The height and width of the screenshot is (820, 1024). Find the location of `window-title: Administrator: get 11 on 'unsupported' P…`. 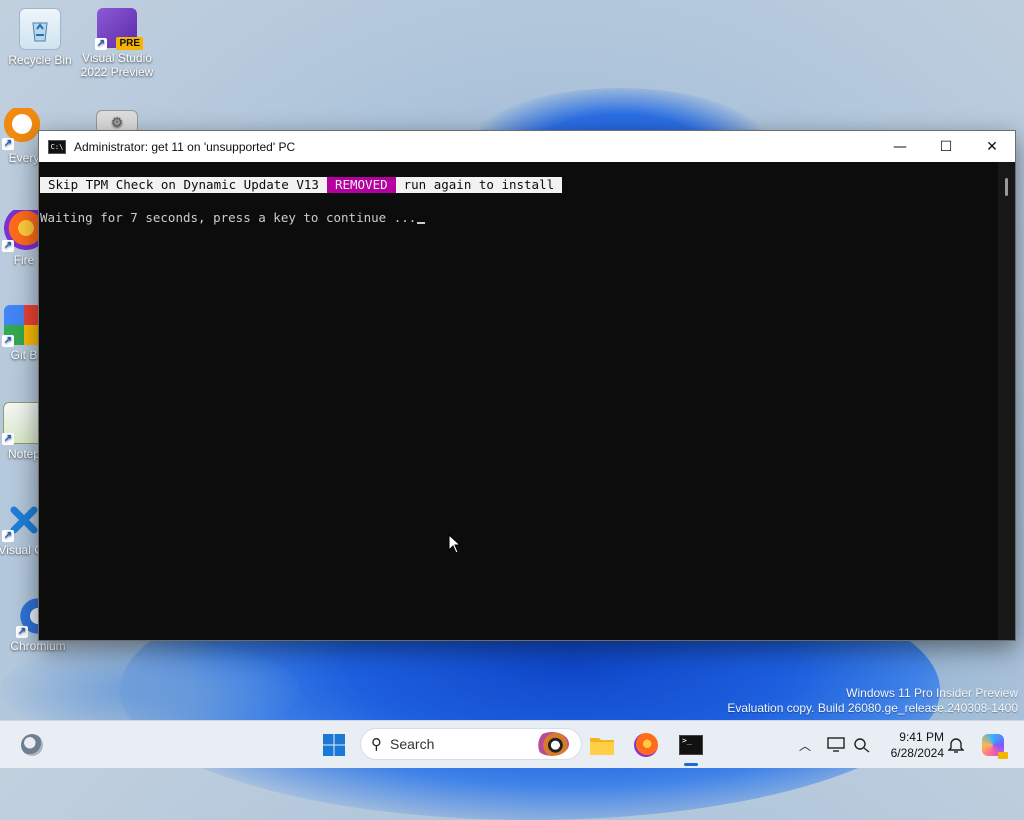

window-title: Administrator: get 11 on 'unsupported' P… is located at coordinates (185, 146).